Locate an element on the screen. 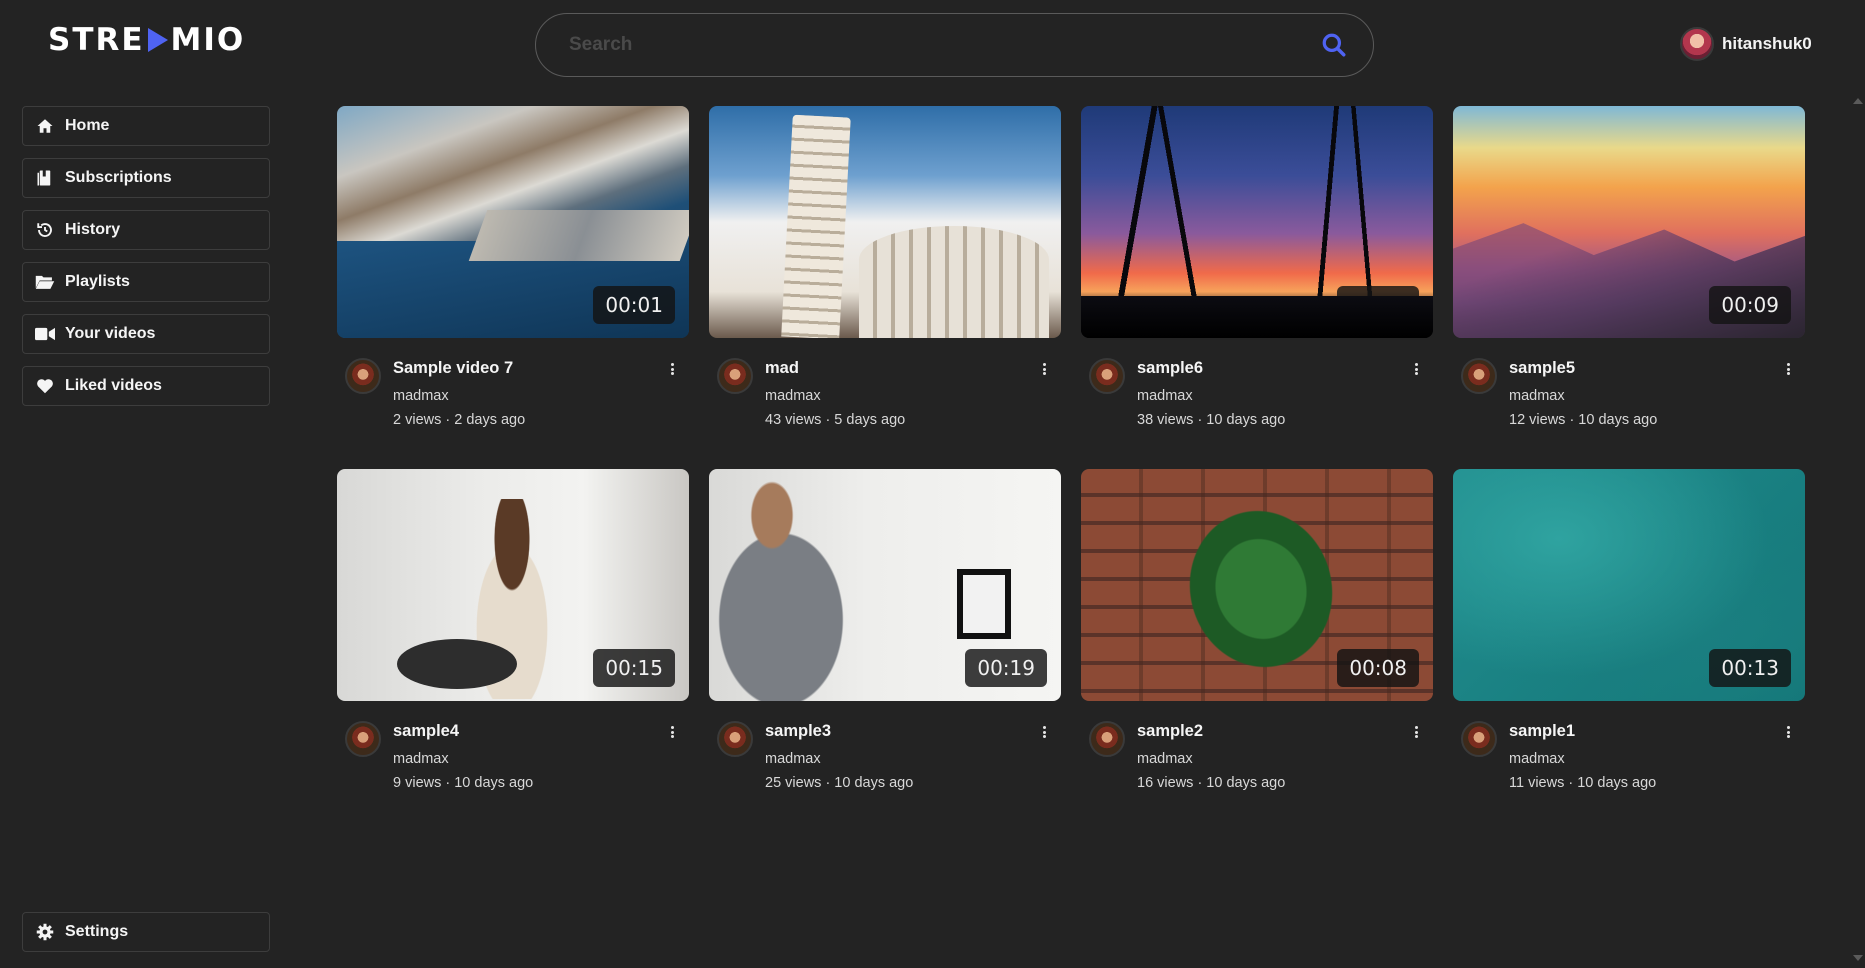 The height and width of the screenshot is (968, 1865). sidebar-item-home: Home is located at coordinates (146, 126).